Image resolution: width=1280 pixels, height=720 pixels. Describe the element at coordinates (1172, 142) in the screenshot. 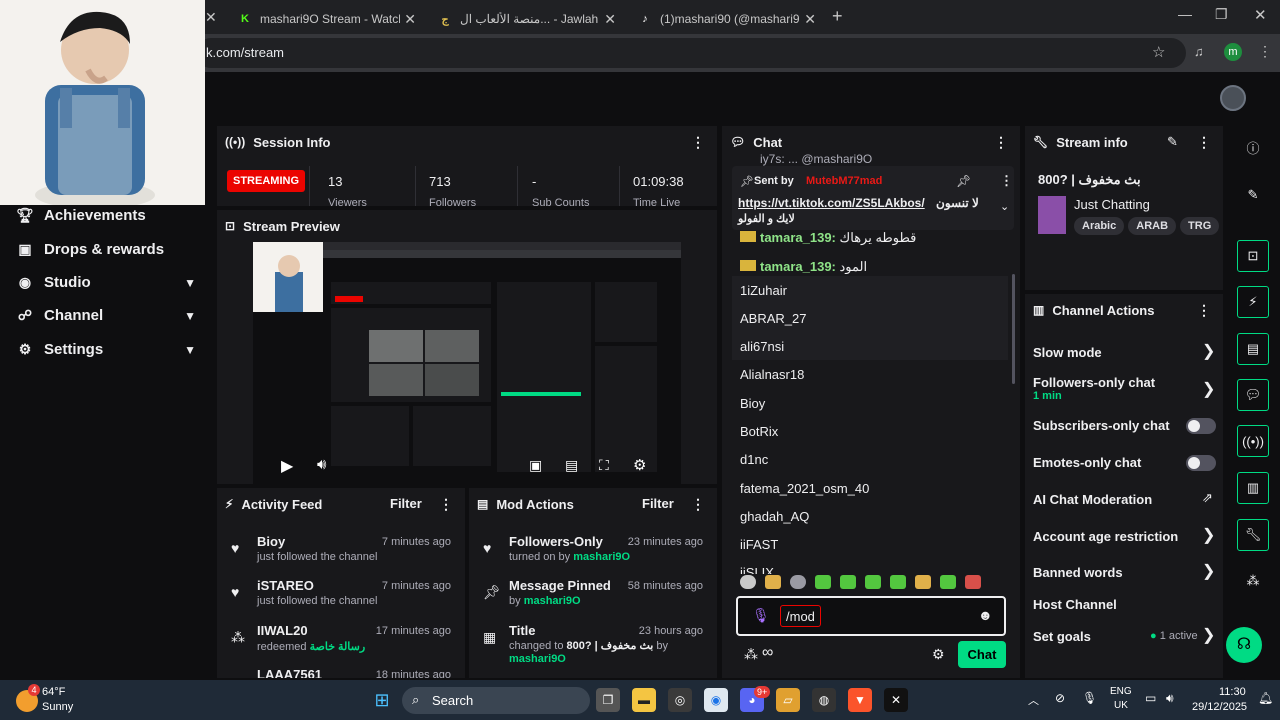

I see `edit-pencil-icon: ✎` at that location.